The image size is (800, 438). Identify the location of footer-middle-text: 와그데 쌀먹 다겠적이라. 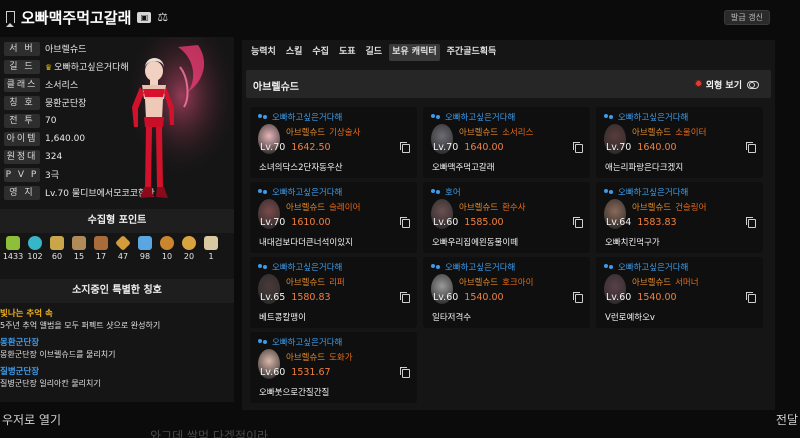
(209, 433).